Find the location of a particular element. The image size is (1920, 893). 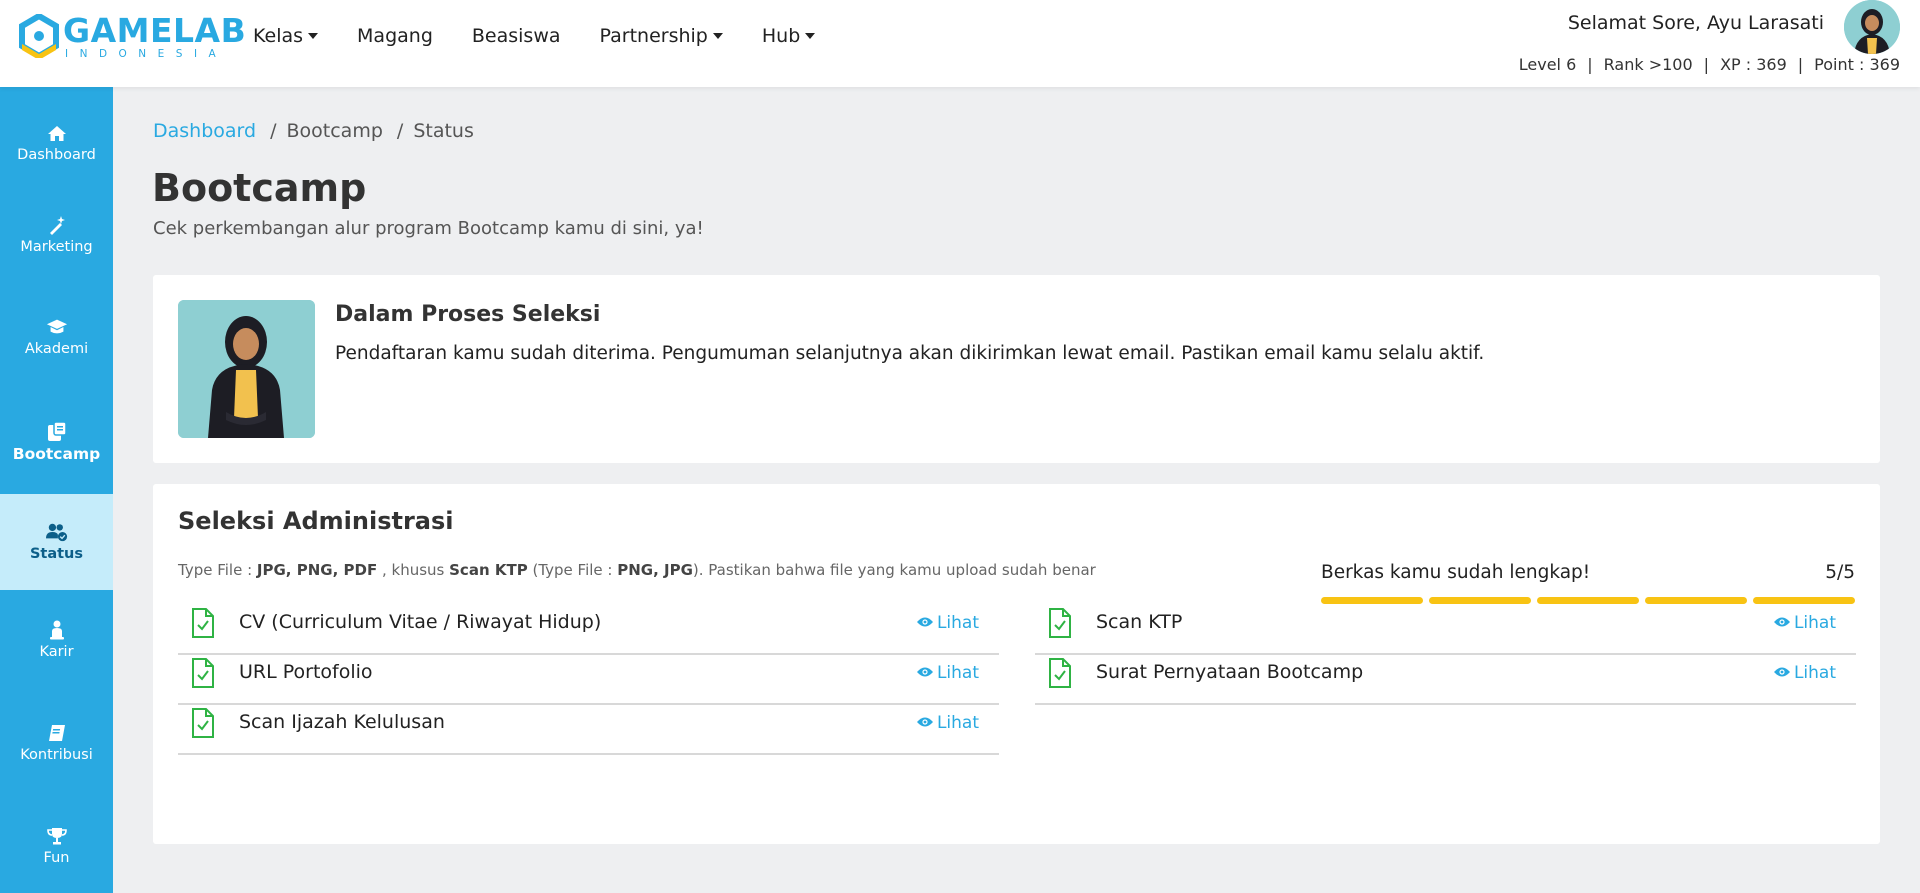

breadcrumb-dashboard: Dashboard is located at coordinates (204, 131).